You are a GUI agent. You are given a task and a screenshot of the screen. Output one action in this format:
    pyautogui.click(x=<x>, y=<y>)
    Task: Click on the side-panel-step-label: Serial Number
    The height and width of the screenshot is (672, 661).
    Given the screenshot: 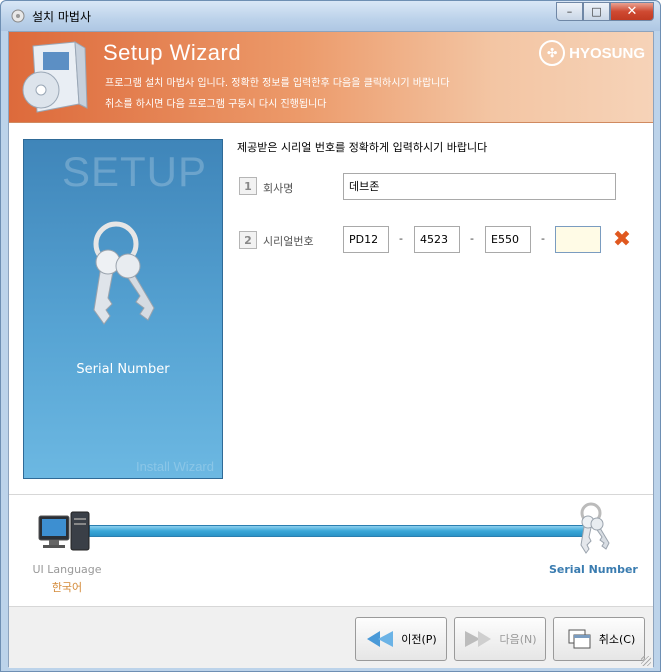 What is the action you would take?
    pyautogui.click(x=123, y=369)
    